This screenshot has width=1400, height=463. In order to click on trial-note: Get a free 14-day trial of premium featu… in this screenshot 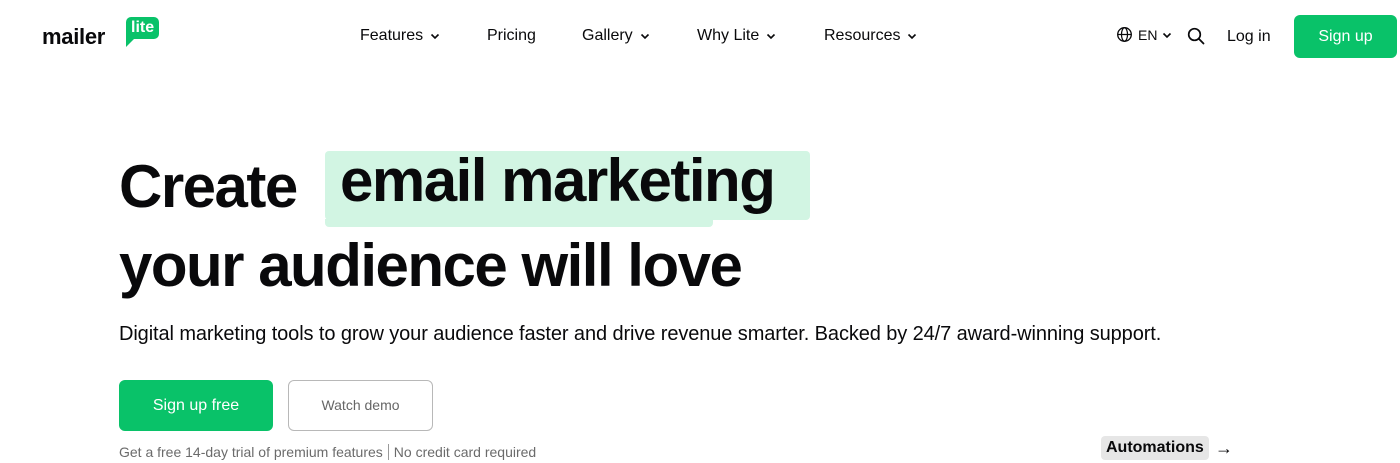, I will do `click(327, 452)`.